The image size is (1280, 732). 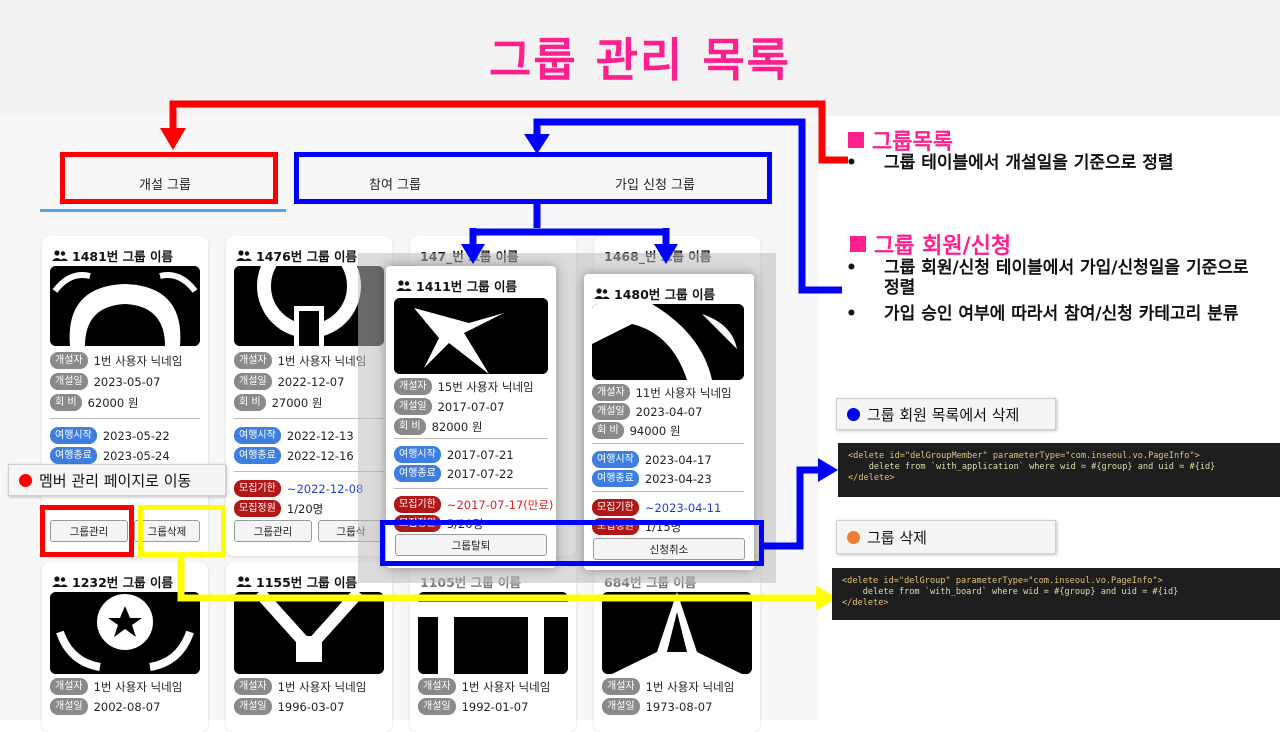 I want to click on section-members-bullet: • 가입 승인 여부에 따라서 참여/신청 카테고리 분류, so click(x=1042, y=314).